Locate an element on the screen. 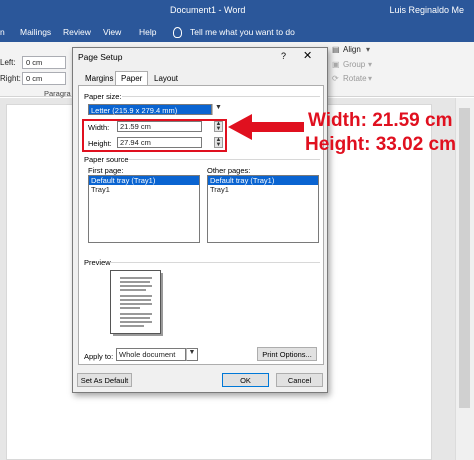 The image size is (474, 460). indent-right-label: Right: is located at coordinates (10, 78).